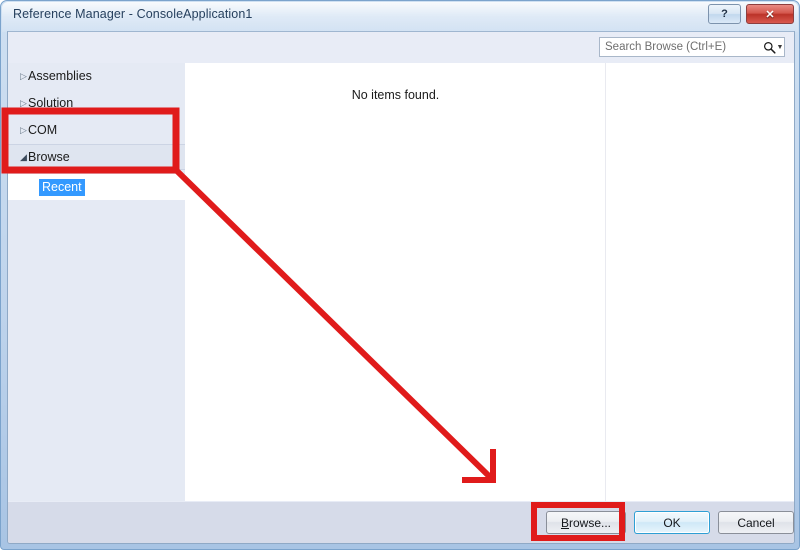 This screenshot has height=550, width=800. Describe the element at coordinates (769, 47) in the screenshot. I see `search-icon` at that location.